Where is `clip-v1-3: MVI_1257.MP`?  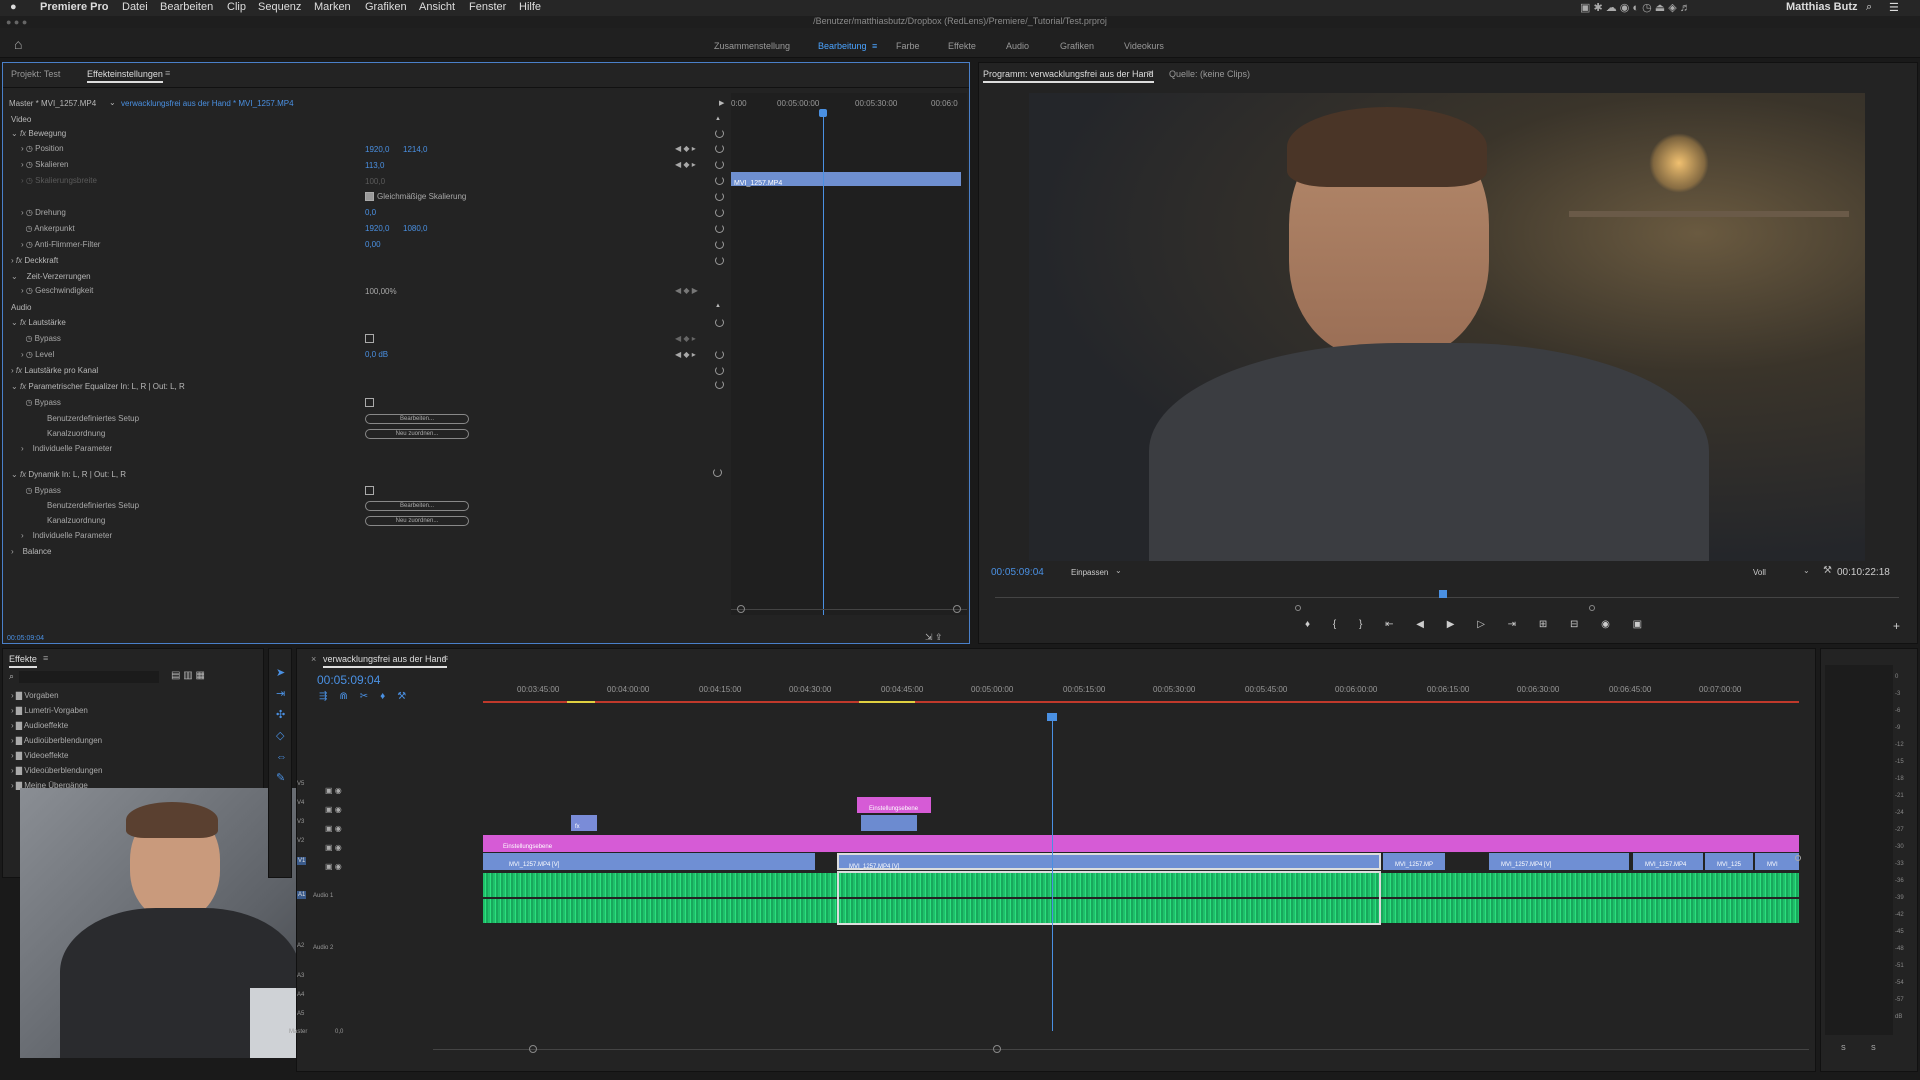
clip-v1-3: MVI_1257.MP is located at coordinates (1414, 861).